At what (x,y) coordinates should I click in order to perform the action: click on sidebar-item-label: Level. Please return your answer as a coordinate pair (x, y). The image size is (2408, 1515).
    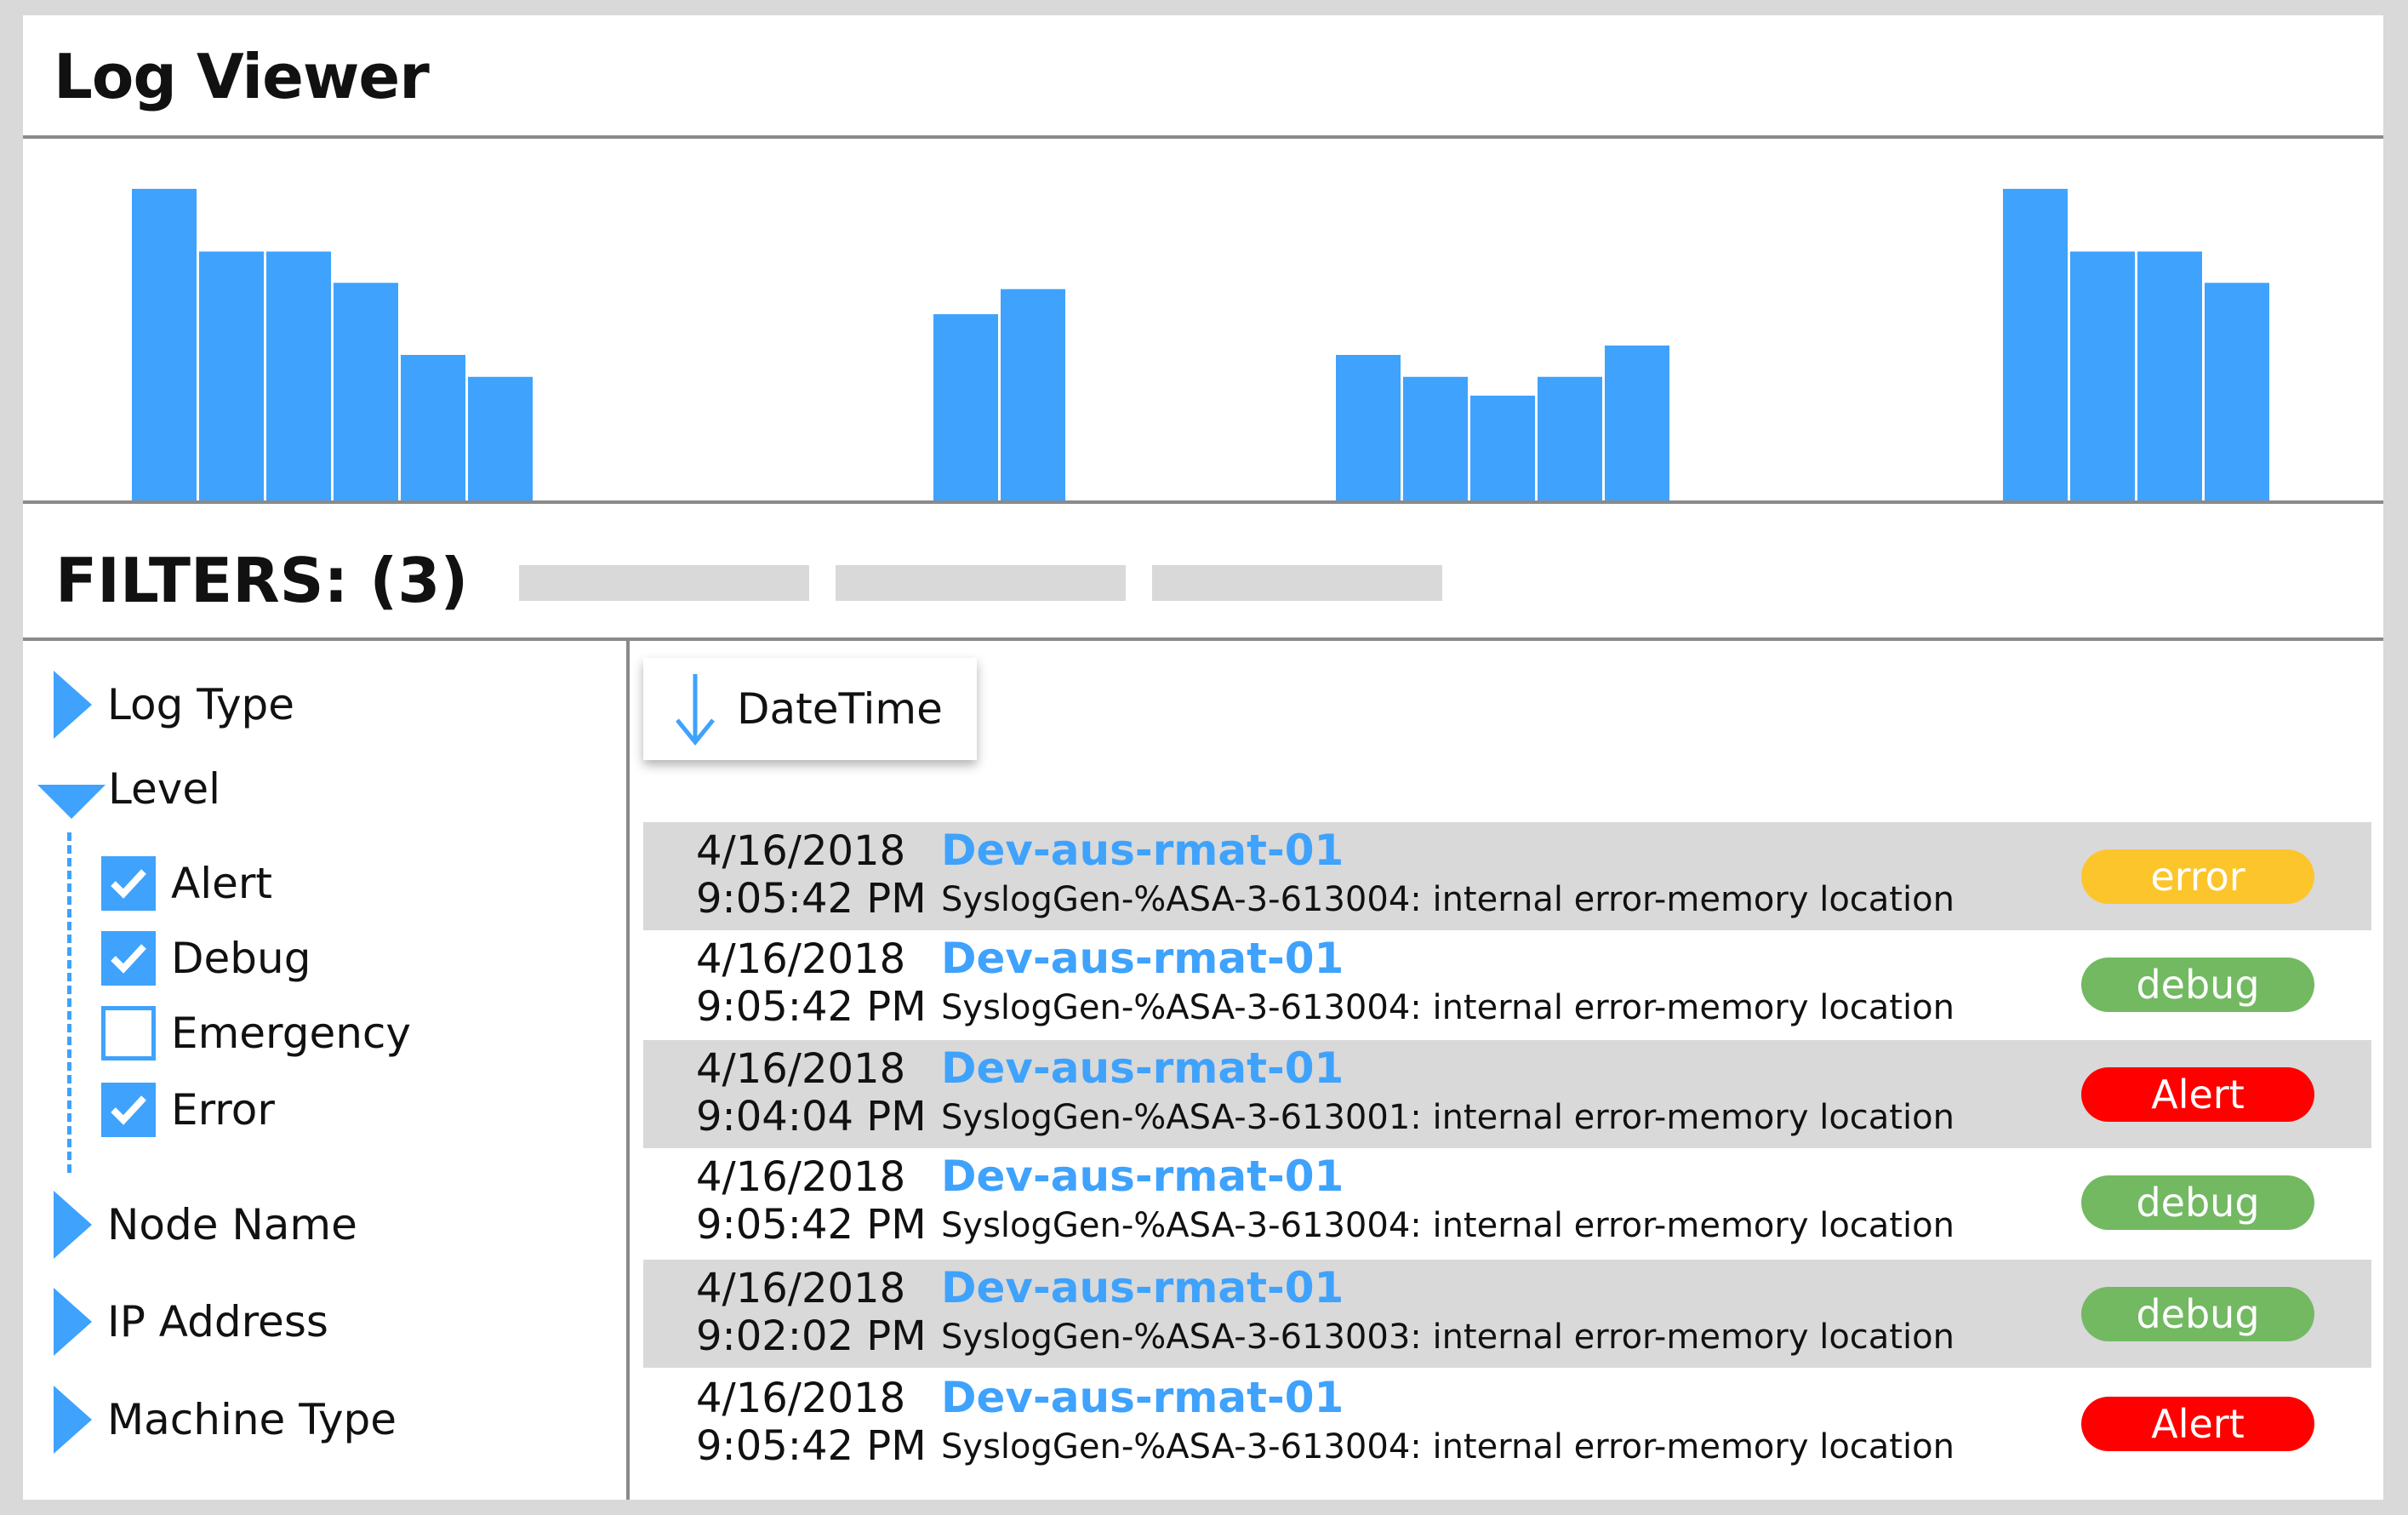
    Looking at the image, I should click on (164, 789).